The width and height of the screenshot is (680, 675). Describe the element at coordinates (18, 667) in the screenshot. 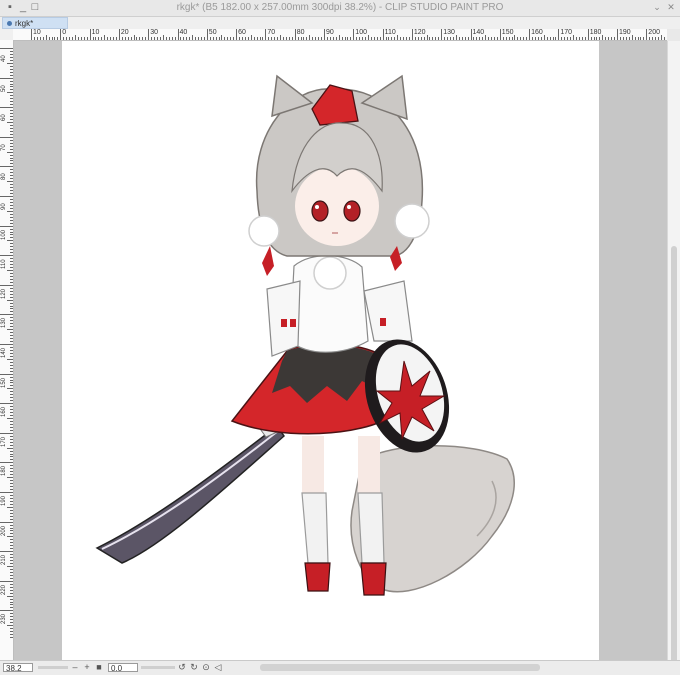

I see `zoom-input: 38.2` at that location.